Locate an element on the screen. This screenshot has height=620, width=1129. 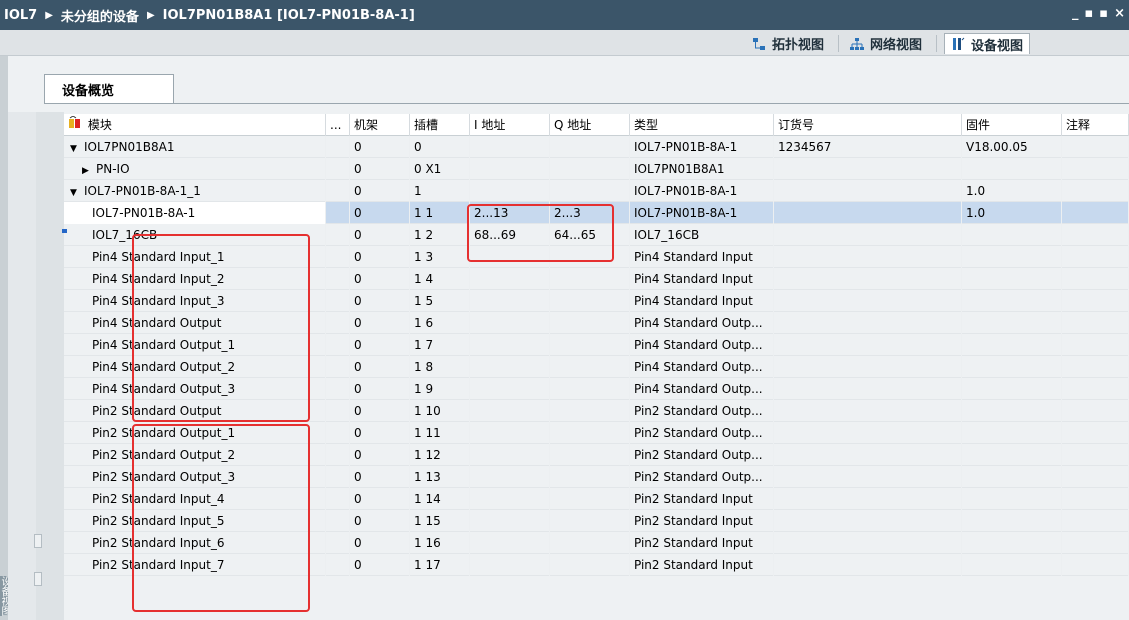
scroll-down-handle is located at coordinates (38, 579).